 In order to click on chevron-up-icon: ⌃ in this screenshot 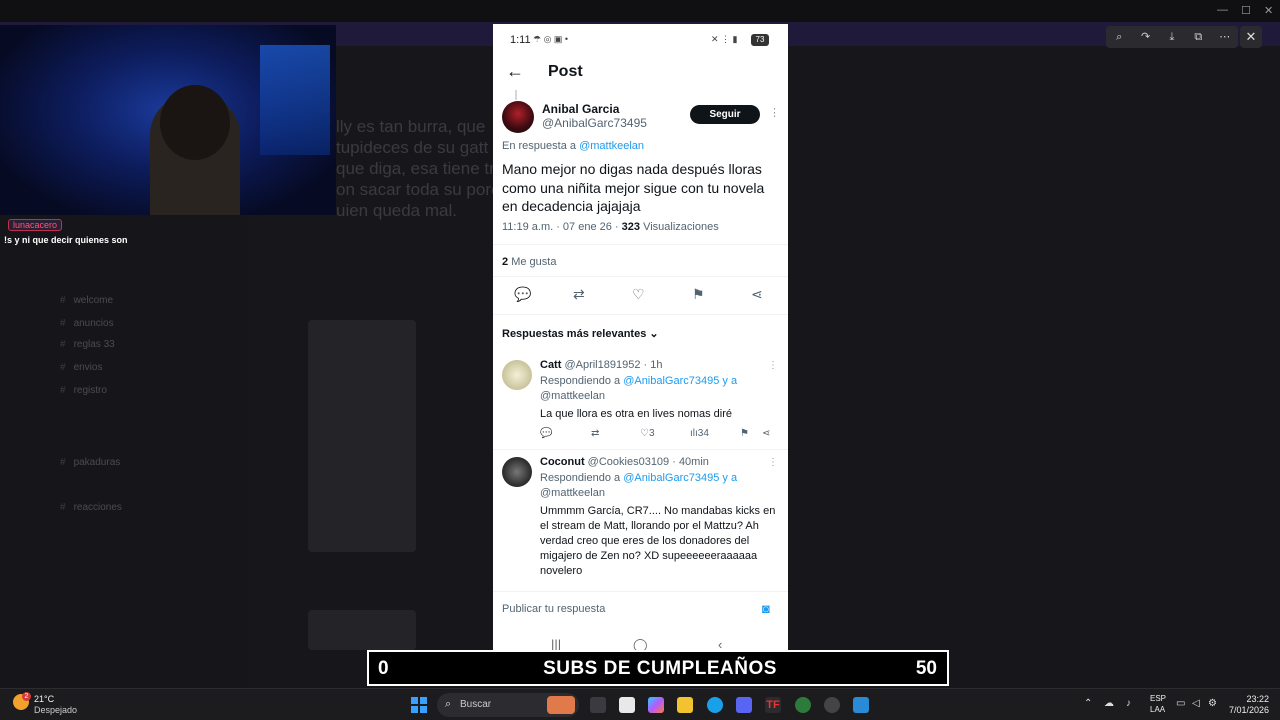, I will do `click(1088, 703)`.